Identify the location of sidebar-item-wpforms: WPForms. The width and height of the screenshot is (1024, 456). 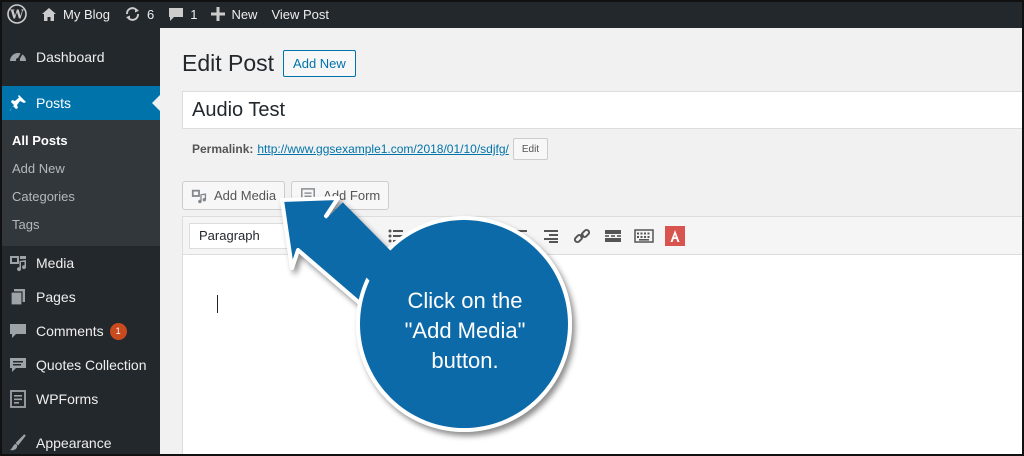
(80, 399).